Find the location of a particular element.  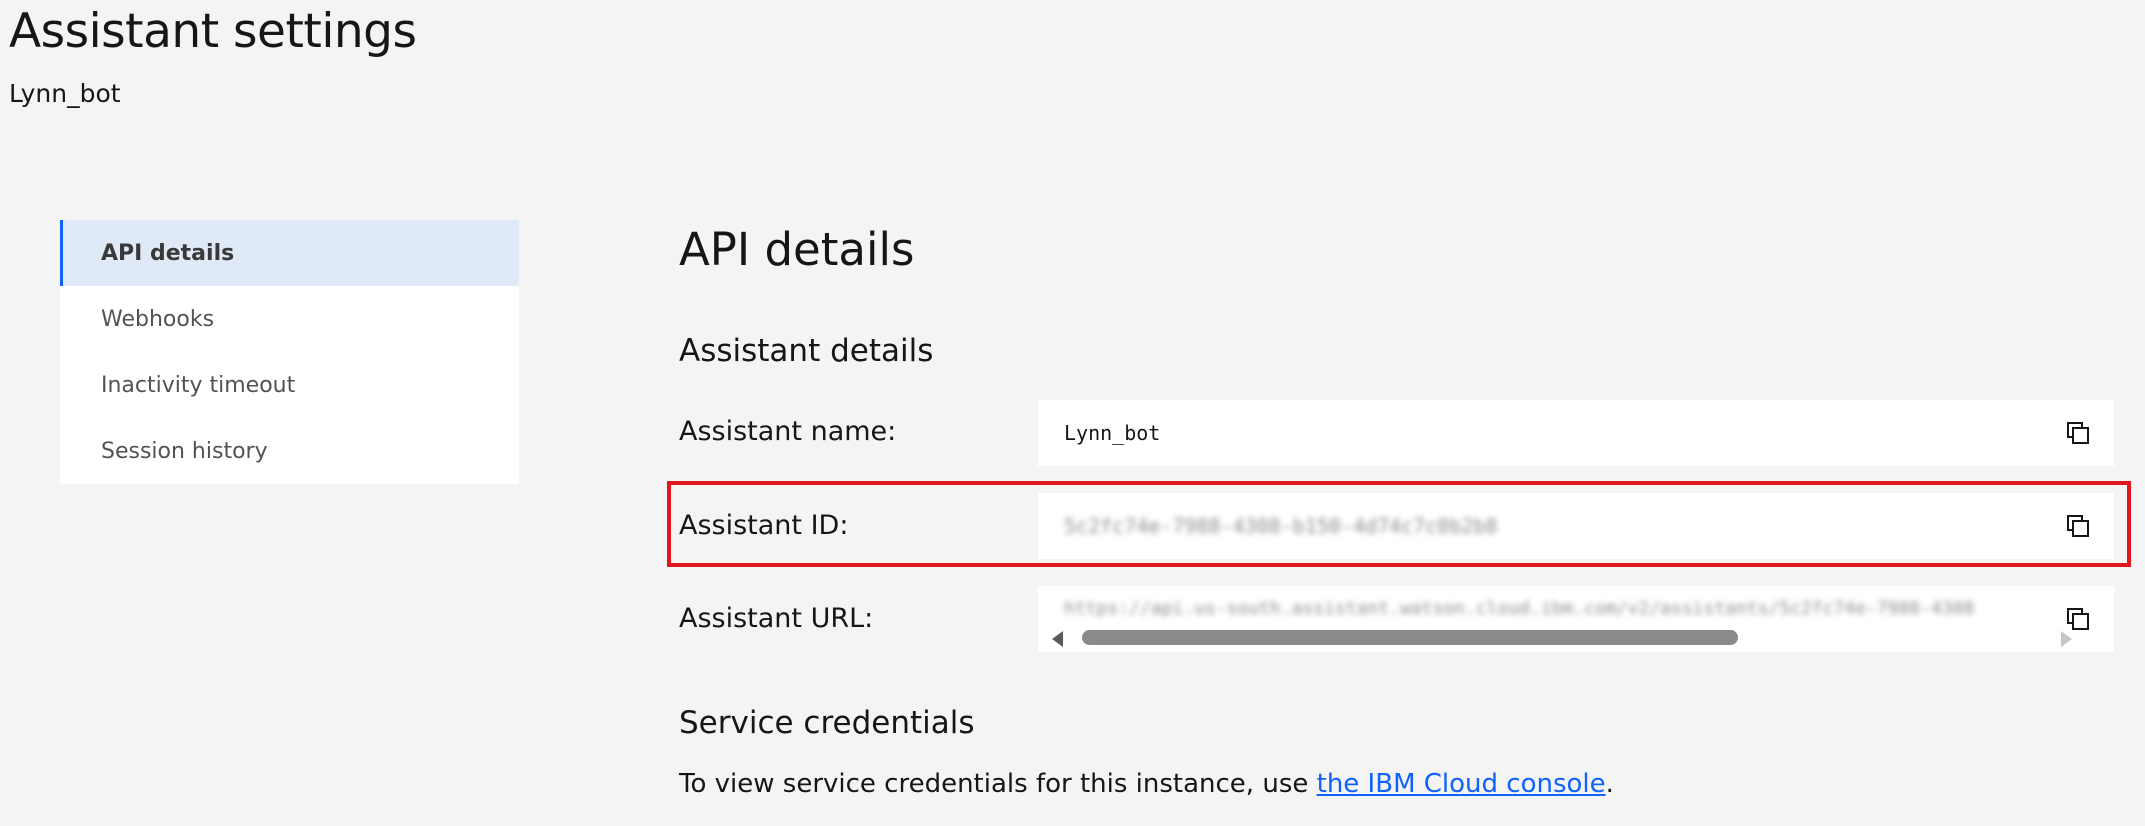

sidebar-item-label: Webhooks is located at coordinates (158, 319).